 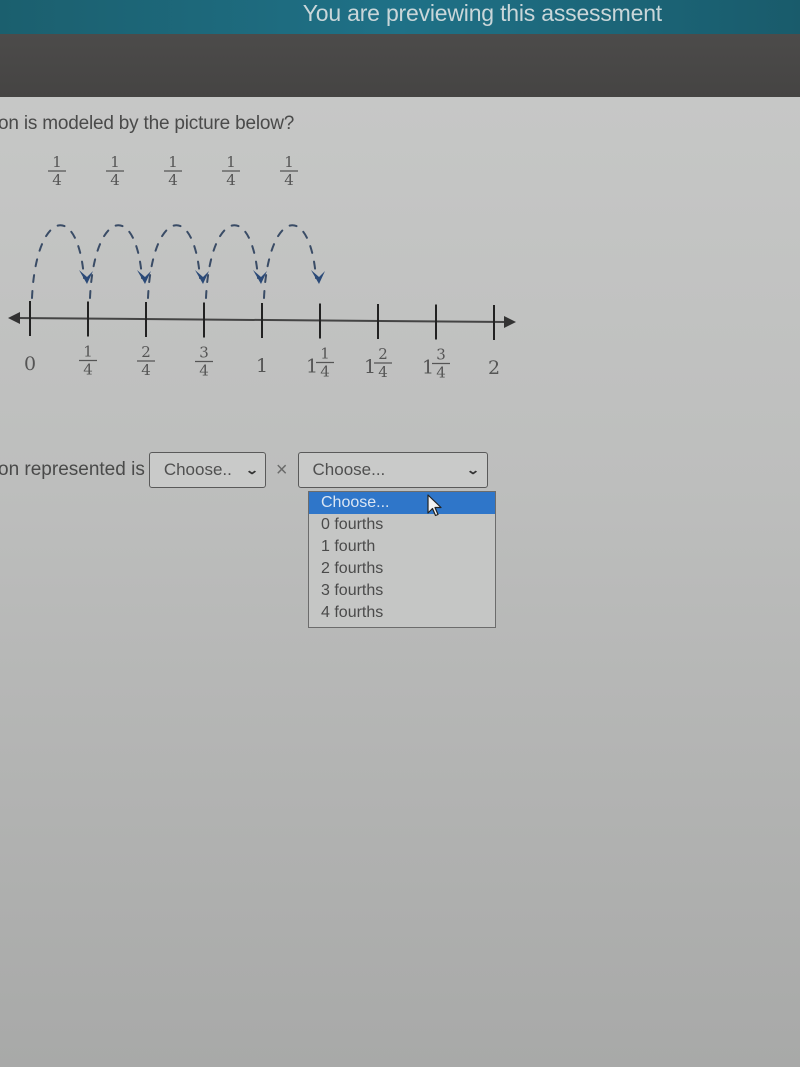 What do you see at coordinates (402, 569) in the screenshot?
I see `dropdown-option: 2 fourths` at bounding box center [402, 569].